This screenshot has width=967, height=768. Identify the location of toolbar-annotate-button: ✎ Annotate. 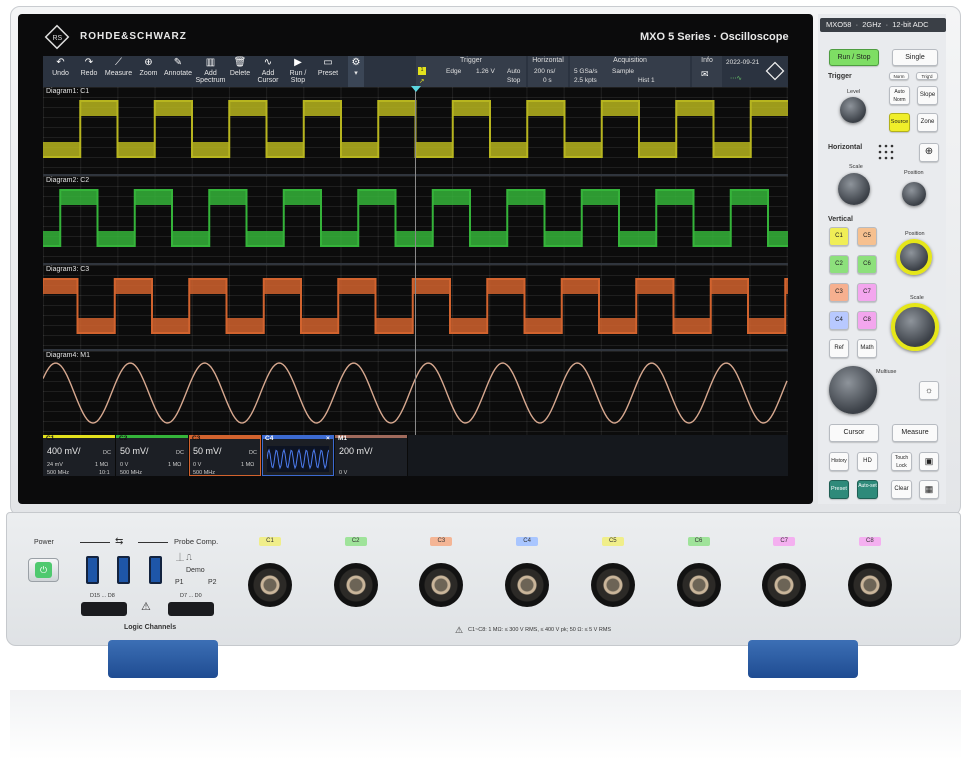
(178, 71).